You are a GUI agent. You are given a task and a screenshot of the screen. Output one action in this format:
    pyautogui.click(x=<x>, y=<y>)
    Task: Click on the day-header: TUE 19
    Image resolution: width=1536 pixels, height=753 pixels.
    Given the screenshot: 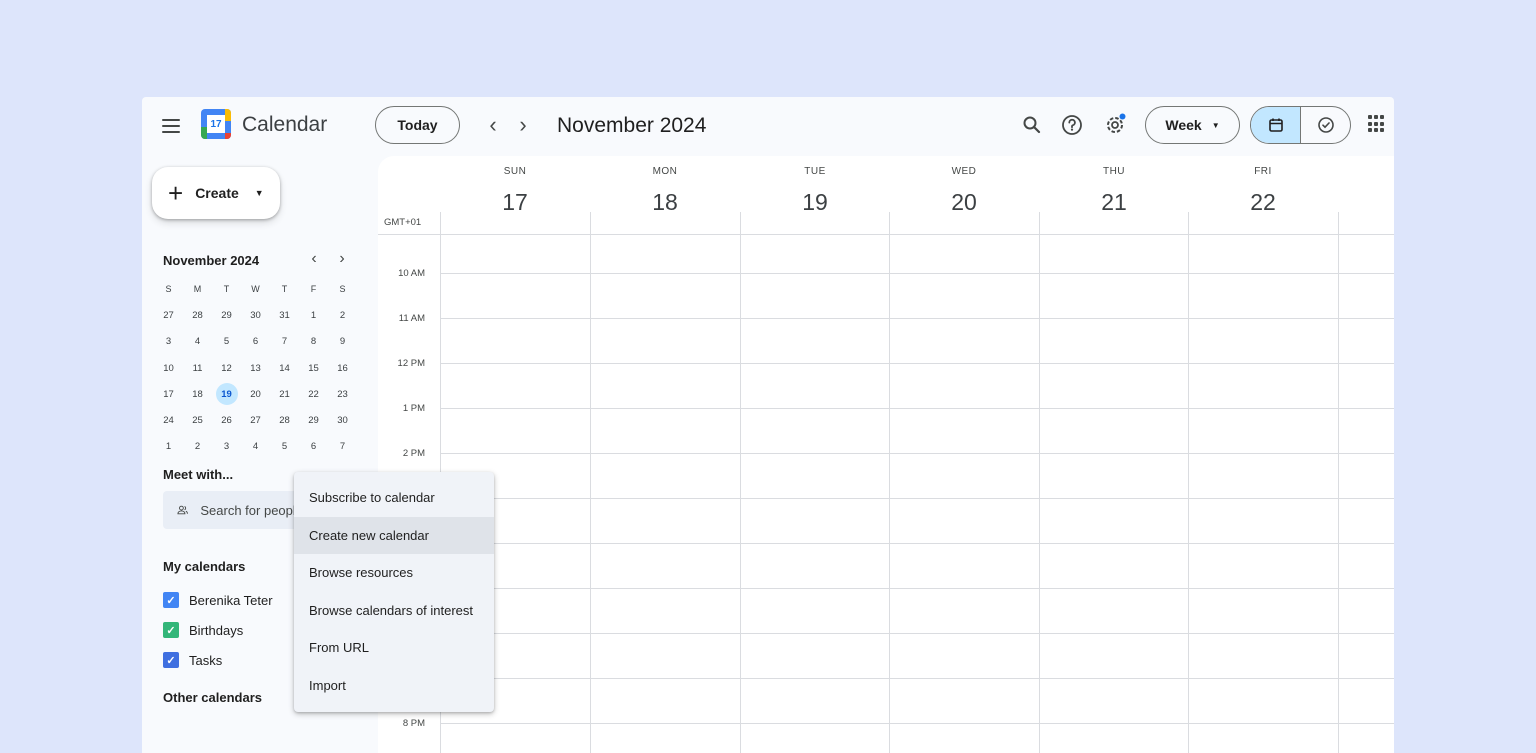 What is the action you would take?
    pyautogui.click(x=815, y=186)
    